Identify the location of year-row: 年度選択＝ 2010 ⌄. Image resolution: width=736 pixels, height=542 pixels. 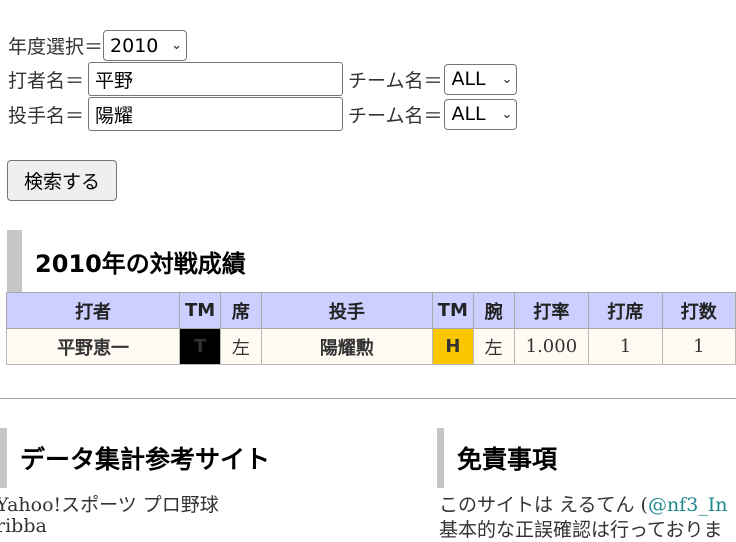
(98, 45).